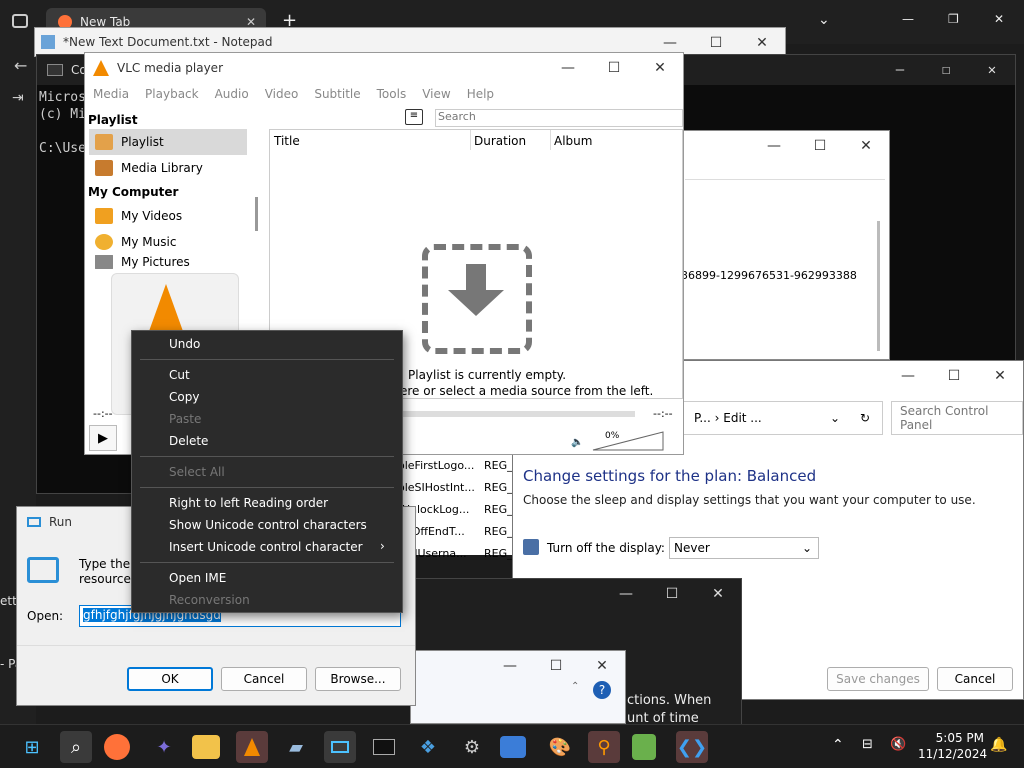  I want to click on menu-item-undo: Undo, so click(267, 344).